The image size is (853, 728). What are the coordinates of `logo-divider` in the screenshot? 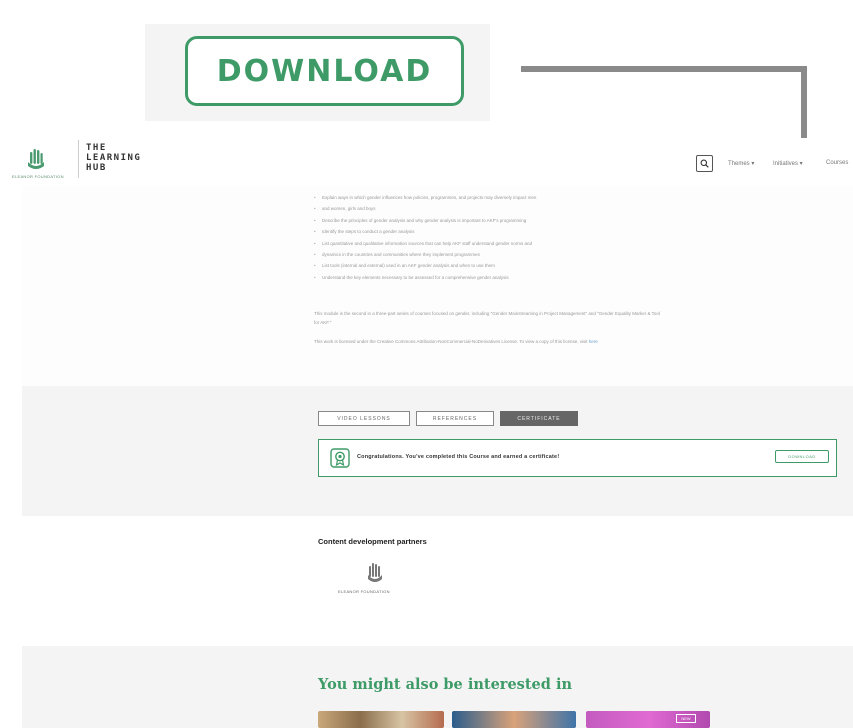 It's located at (78, 159).